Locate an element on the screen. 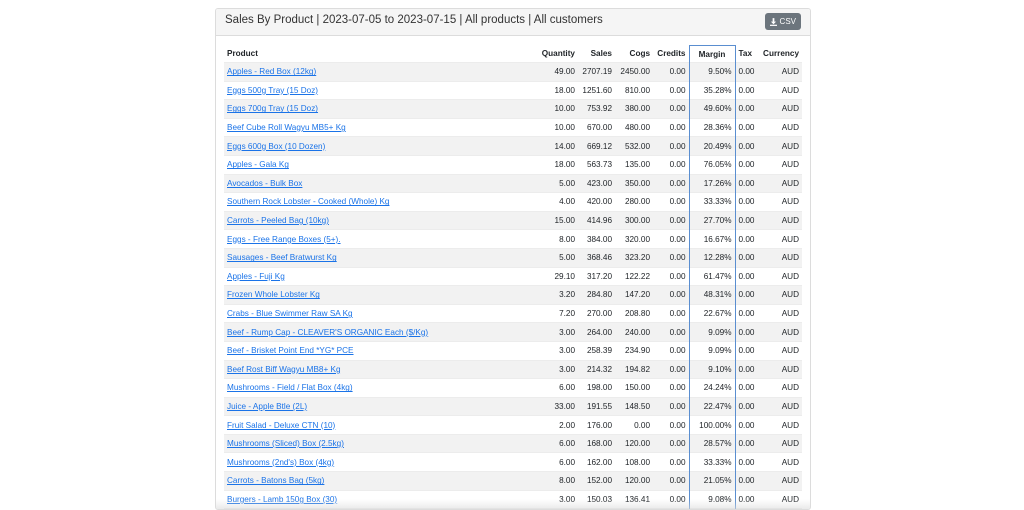 This screenshot has height=510, width=1024. cell-sales: 191.55 is located at coordinates (596, 406).